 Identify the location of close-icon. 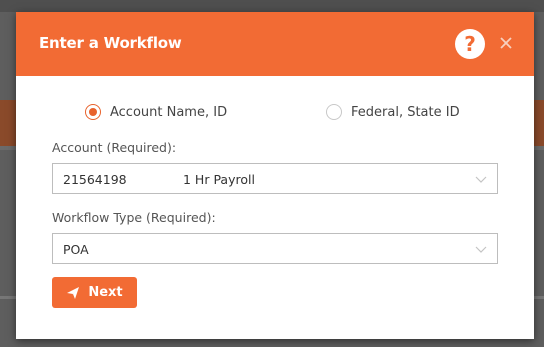
(506, 43).